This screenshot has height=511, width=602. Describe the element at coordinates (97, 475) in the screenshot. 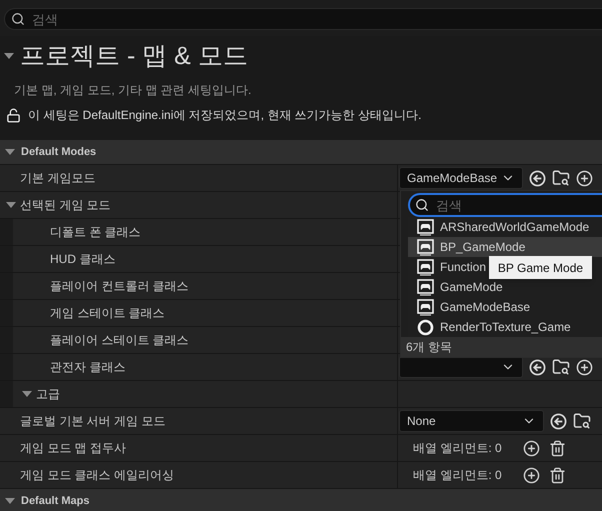

I see `property-label: 게임 모드 클래스 에일리어싱` at that location.